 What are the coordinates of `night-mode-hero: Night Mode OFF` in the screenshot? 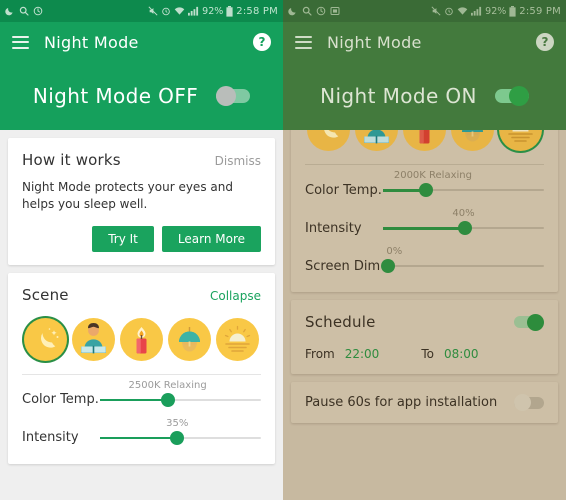 It's located at (141, 96).